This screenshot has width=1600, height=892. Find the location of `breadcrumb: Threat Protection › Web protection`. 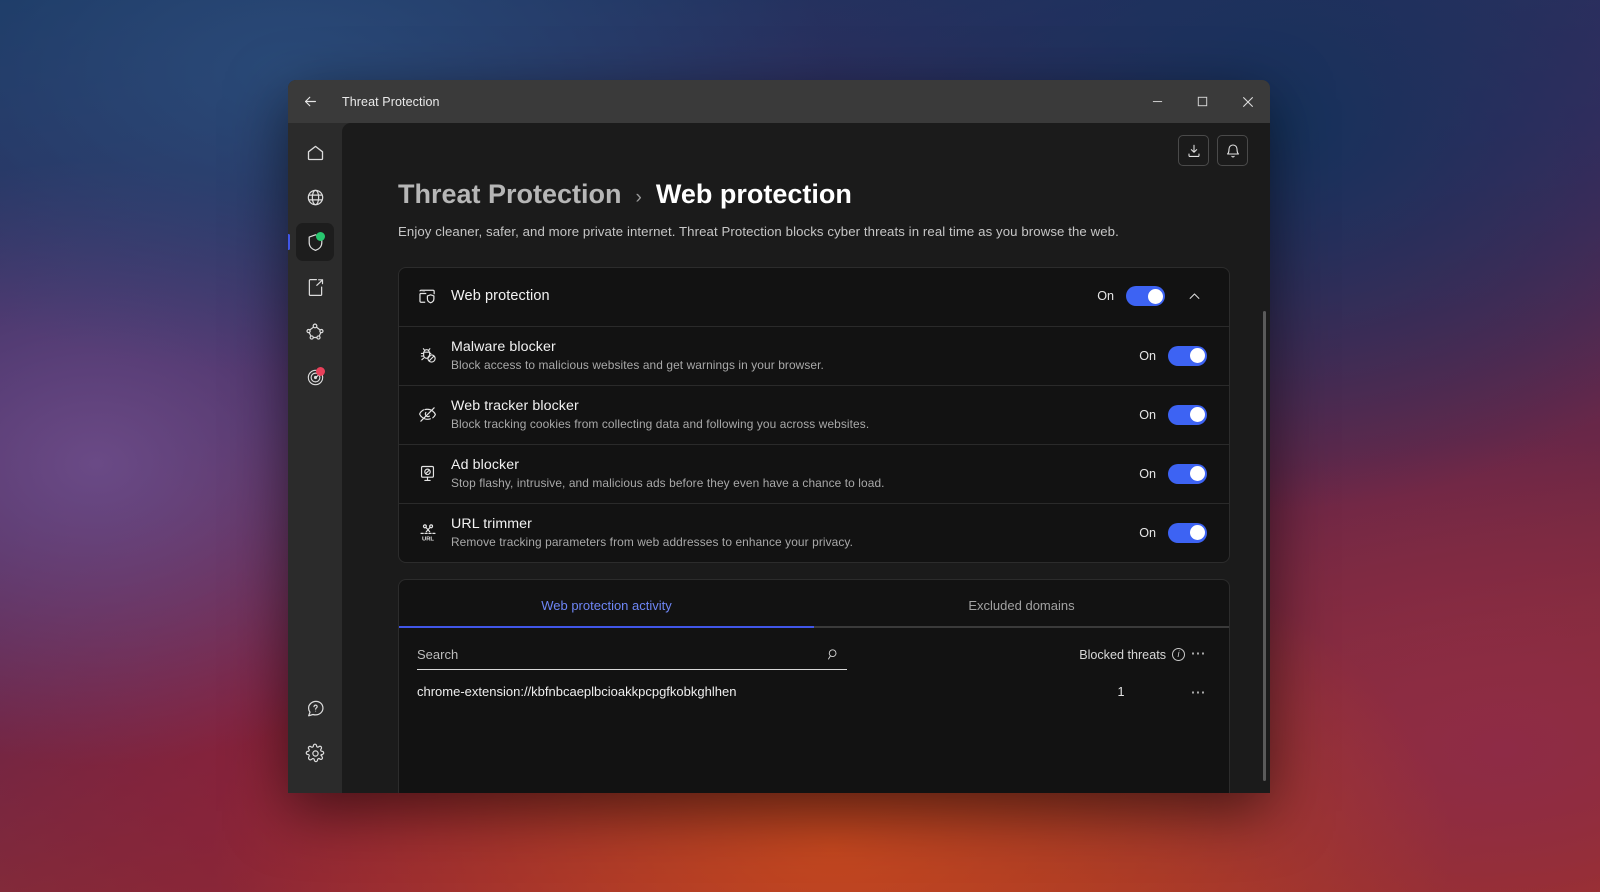

breadcrumb: Threat Protection › Web protection is located at coordinates (814, 195).